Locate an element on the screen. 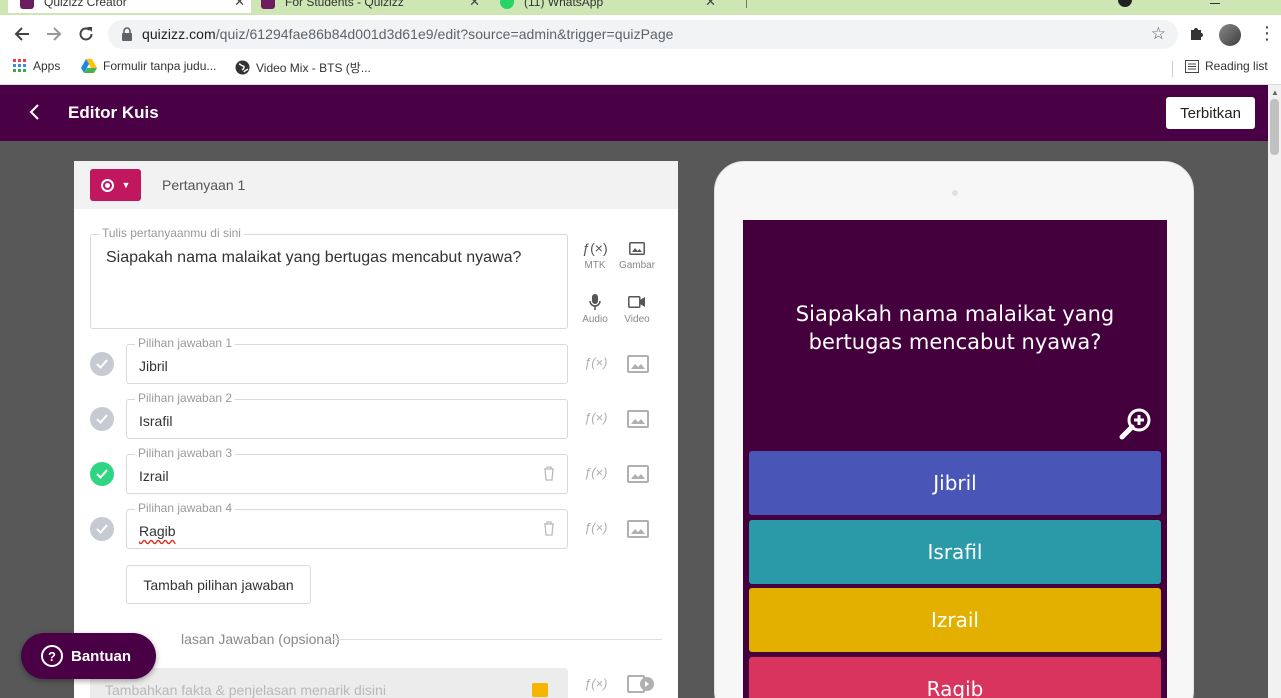  answer-option-text: Jibril is located at coordinates (153, 366).